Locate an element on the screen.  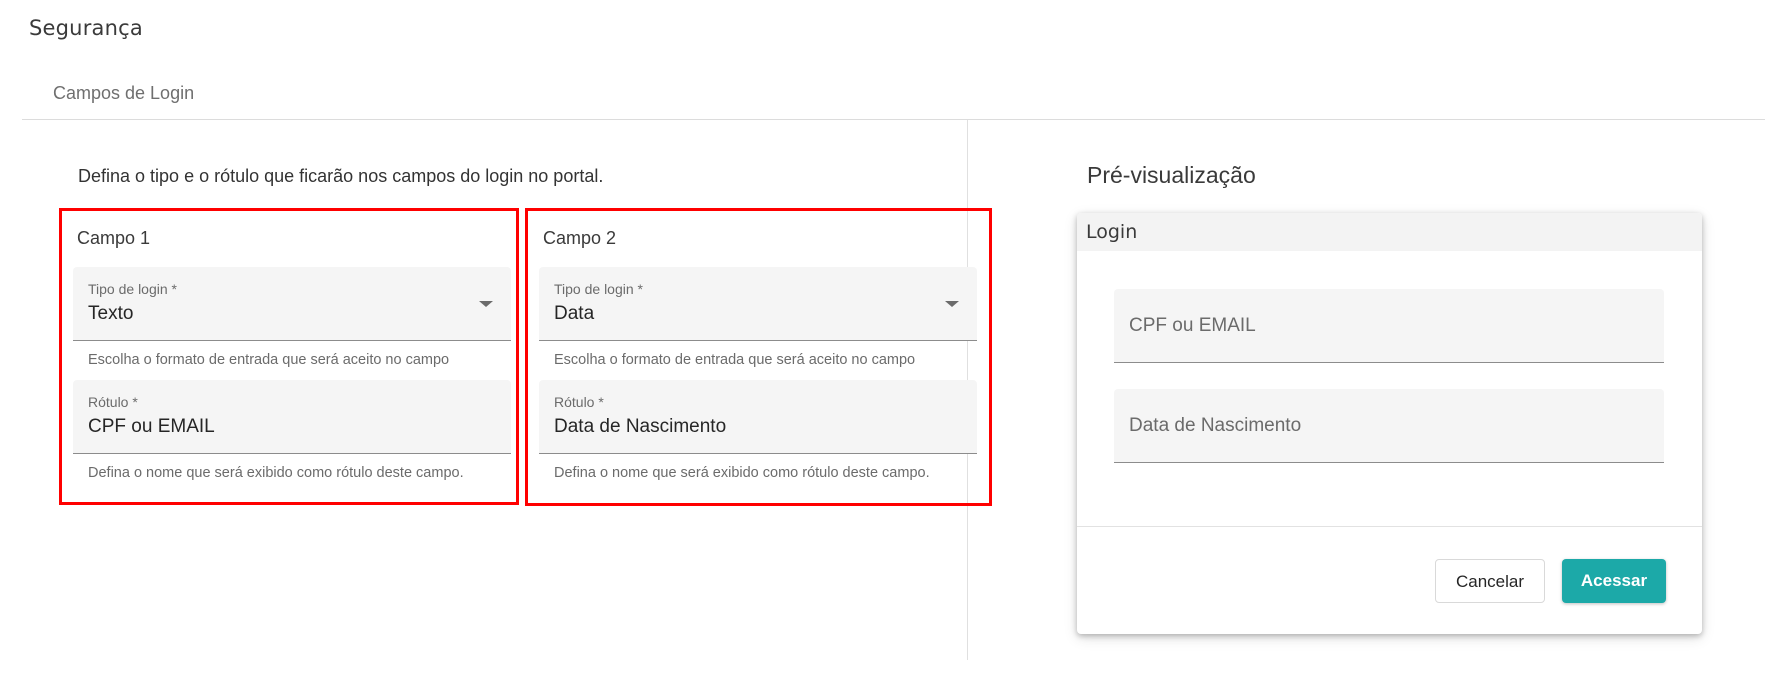
login-type-select: Tipo de login * Texto is located at coordinates (292, 304).